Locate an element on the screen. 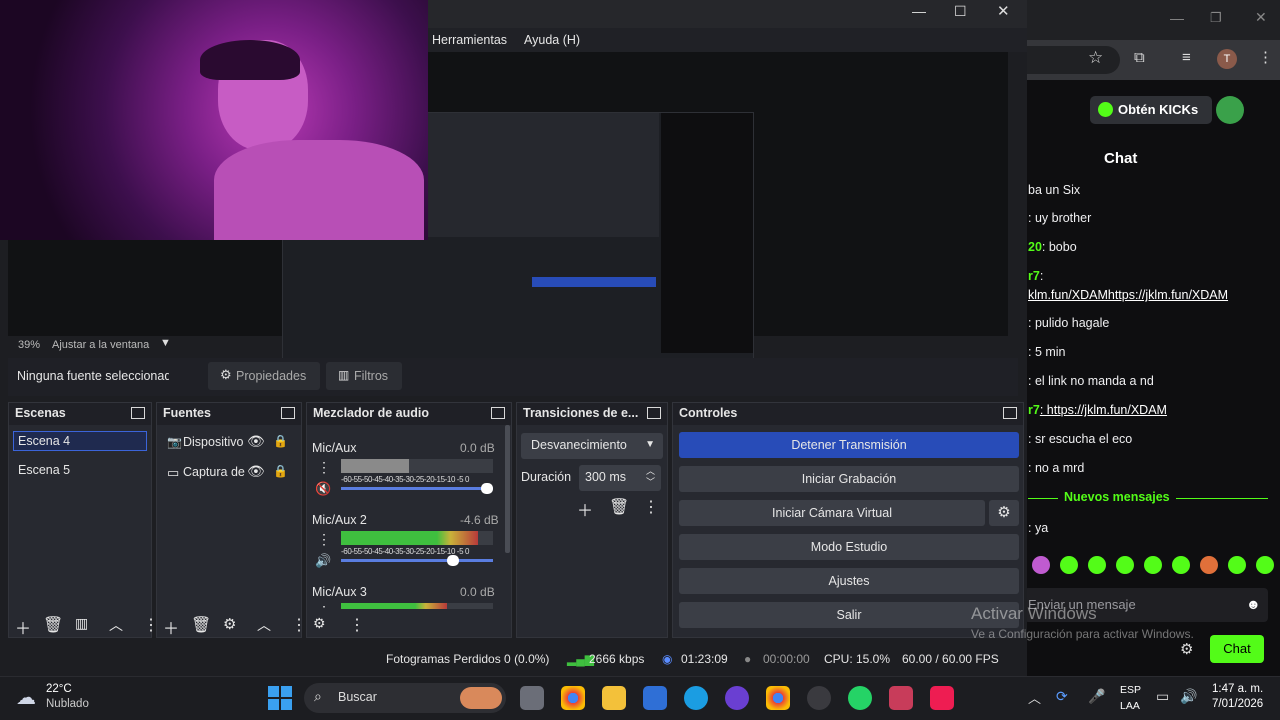 This screenshot has width=1280, height=720. media-icon: ≡ is located at coordinates (1186, 57).